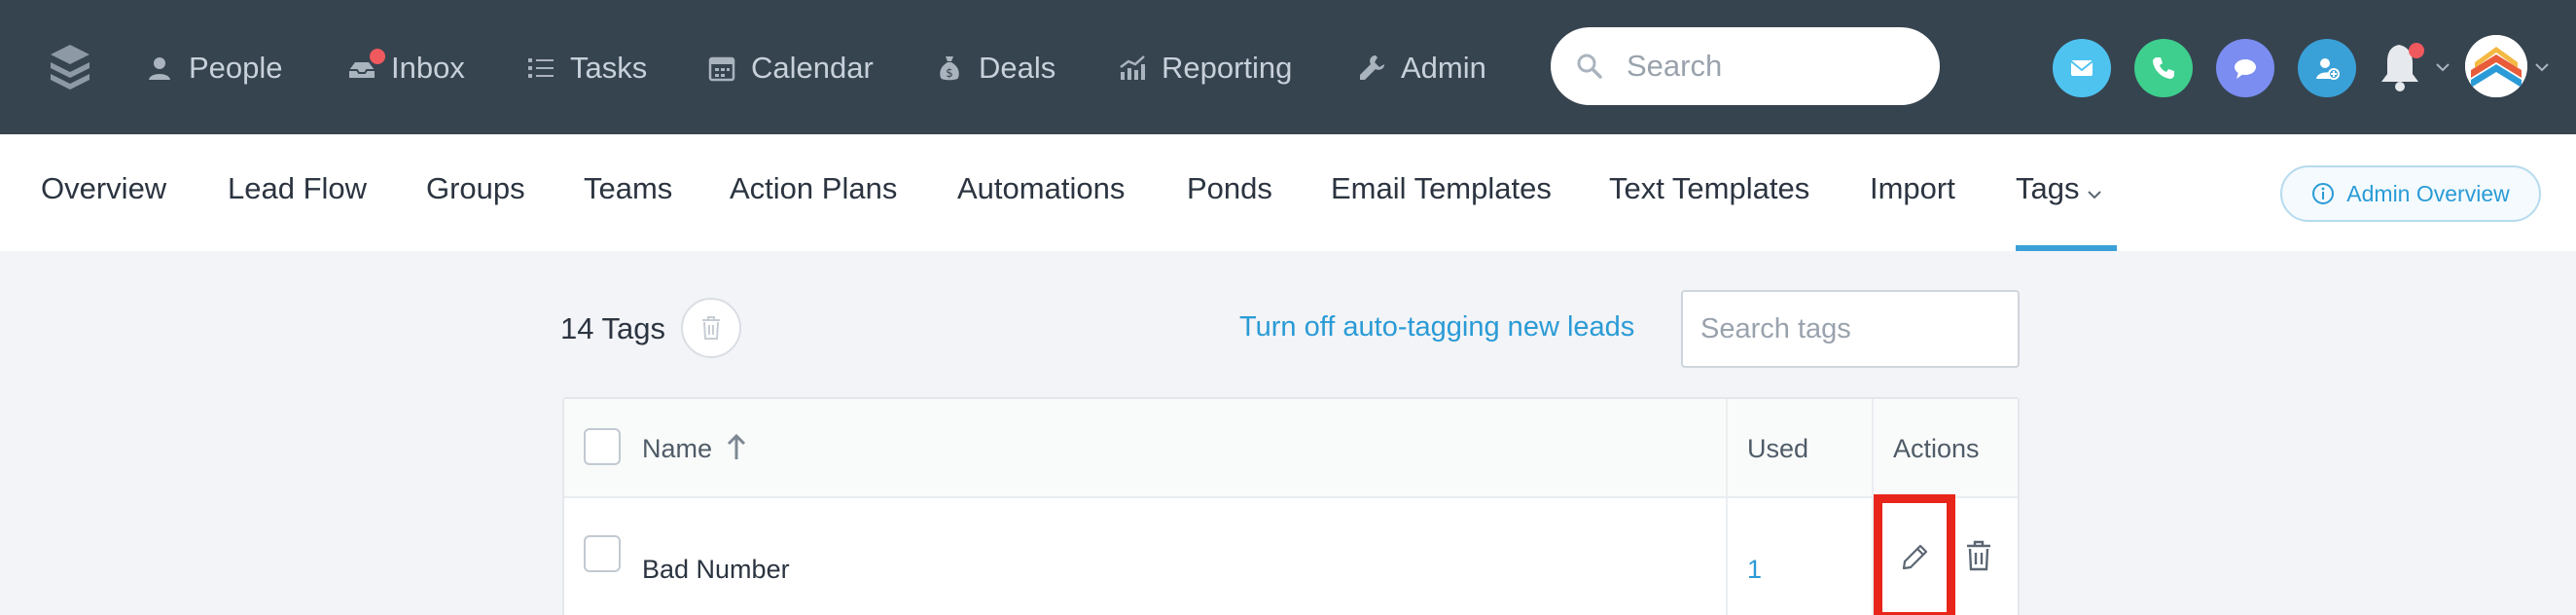  I want to click on bulk-delete-button, so click(711, 328).